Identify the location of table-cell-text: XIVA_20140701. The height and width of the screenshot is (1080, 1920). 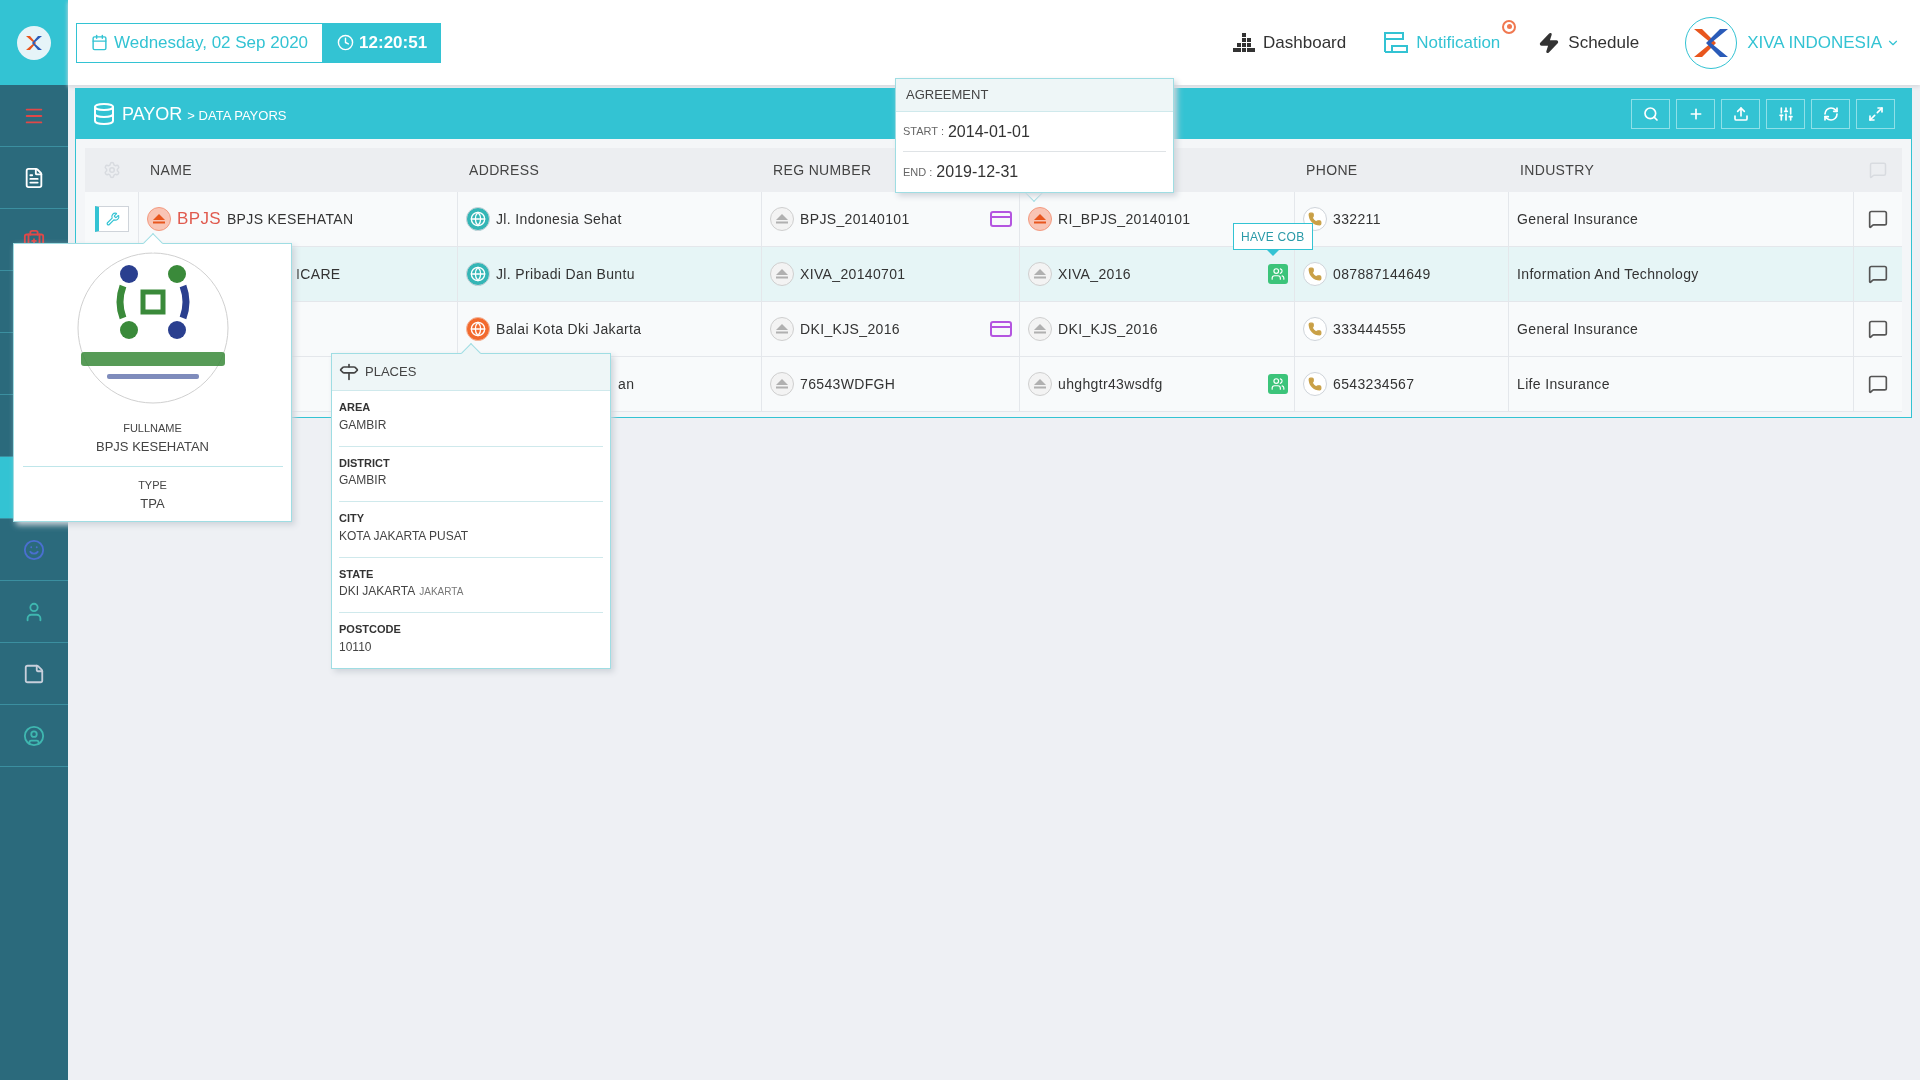
(853, 274).